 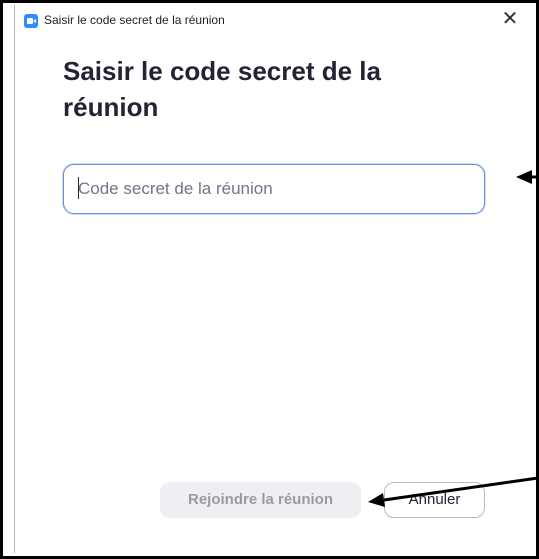 What do you see at coordinates (222, 89) in the screenshot?
I see `dialog-heading: Saisir le code secret de la réunion` at bounding box center [222, 89].